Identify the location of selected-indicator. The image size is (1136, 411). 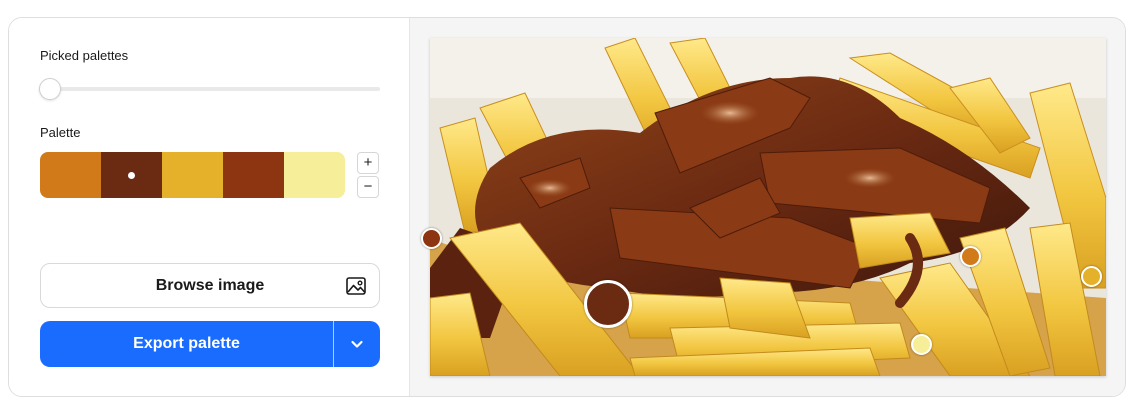
(131, 175).